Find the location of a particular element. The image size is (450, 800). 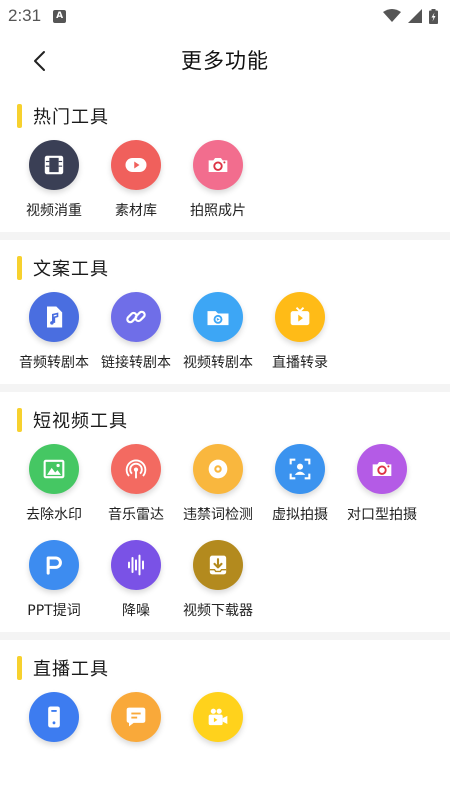

tool-item: 视频消重 is located at coordinates (54, 180).